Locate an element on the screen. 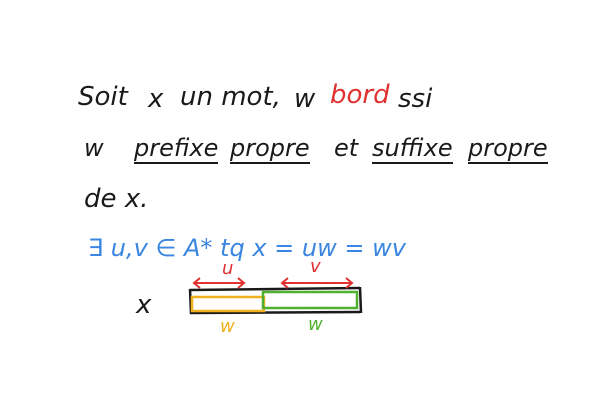 The image size is (614, 411). bar-w-left is located at coordinates (228, 304).